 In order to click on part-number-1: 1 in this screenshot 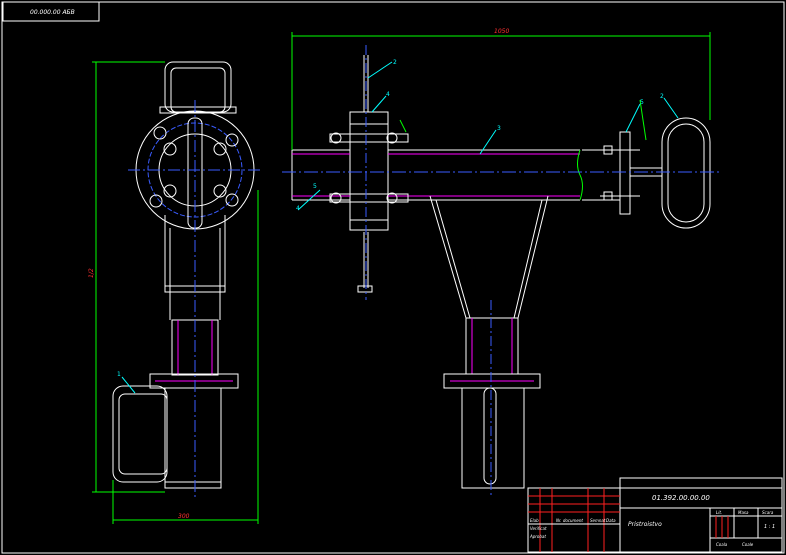, I will do `click(119, 374)`.